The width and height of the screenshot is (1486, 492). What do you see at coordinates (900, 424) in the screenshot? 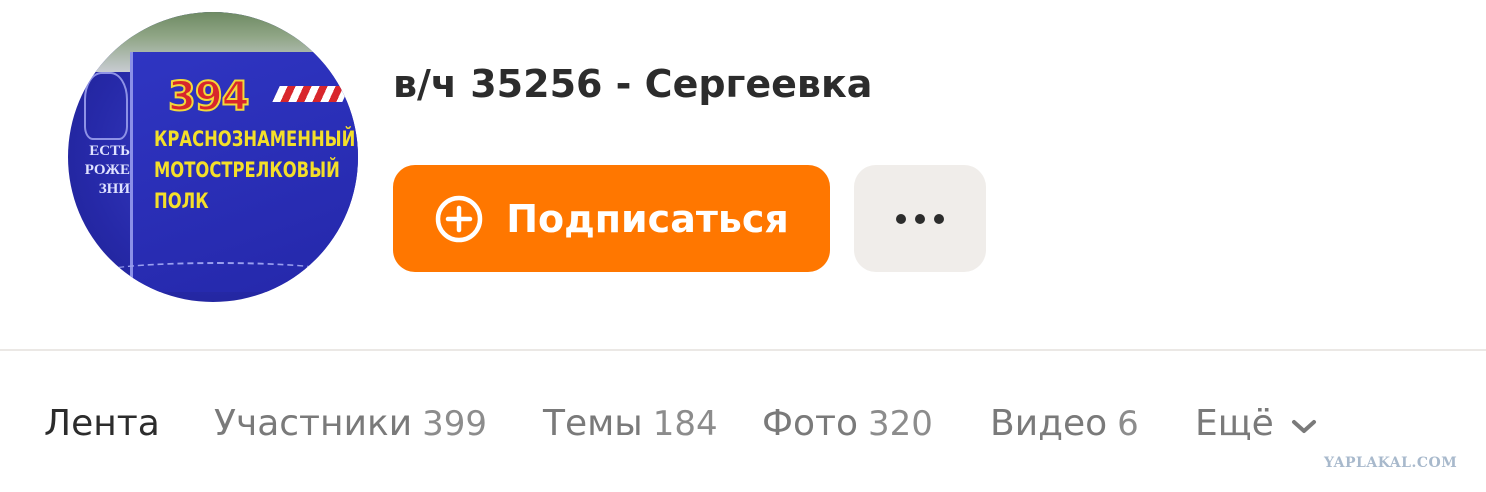
I see `tab-count: 320` at bounding box center [900, 424].